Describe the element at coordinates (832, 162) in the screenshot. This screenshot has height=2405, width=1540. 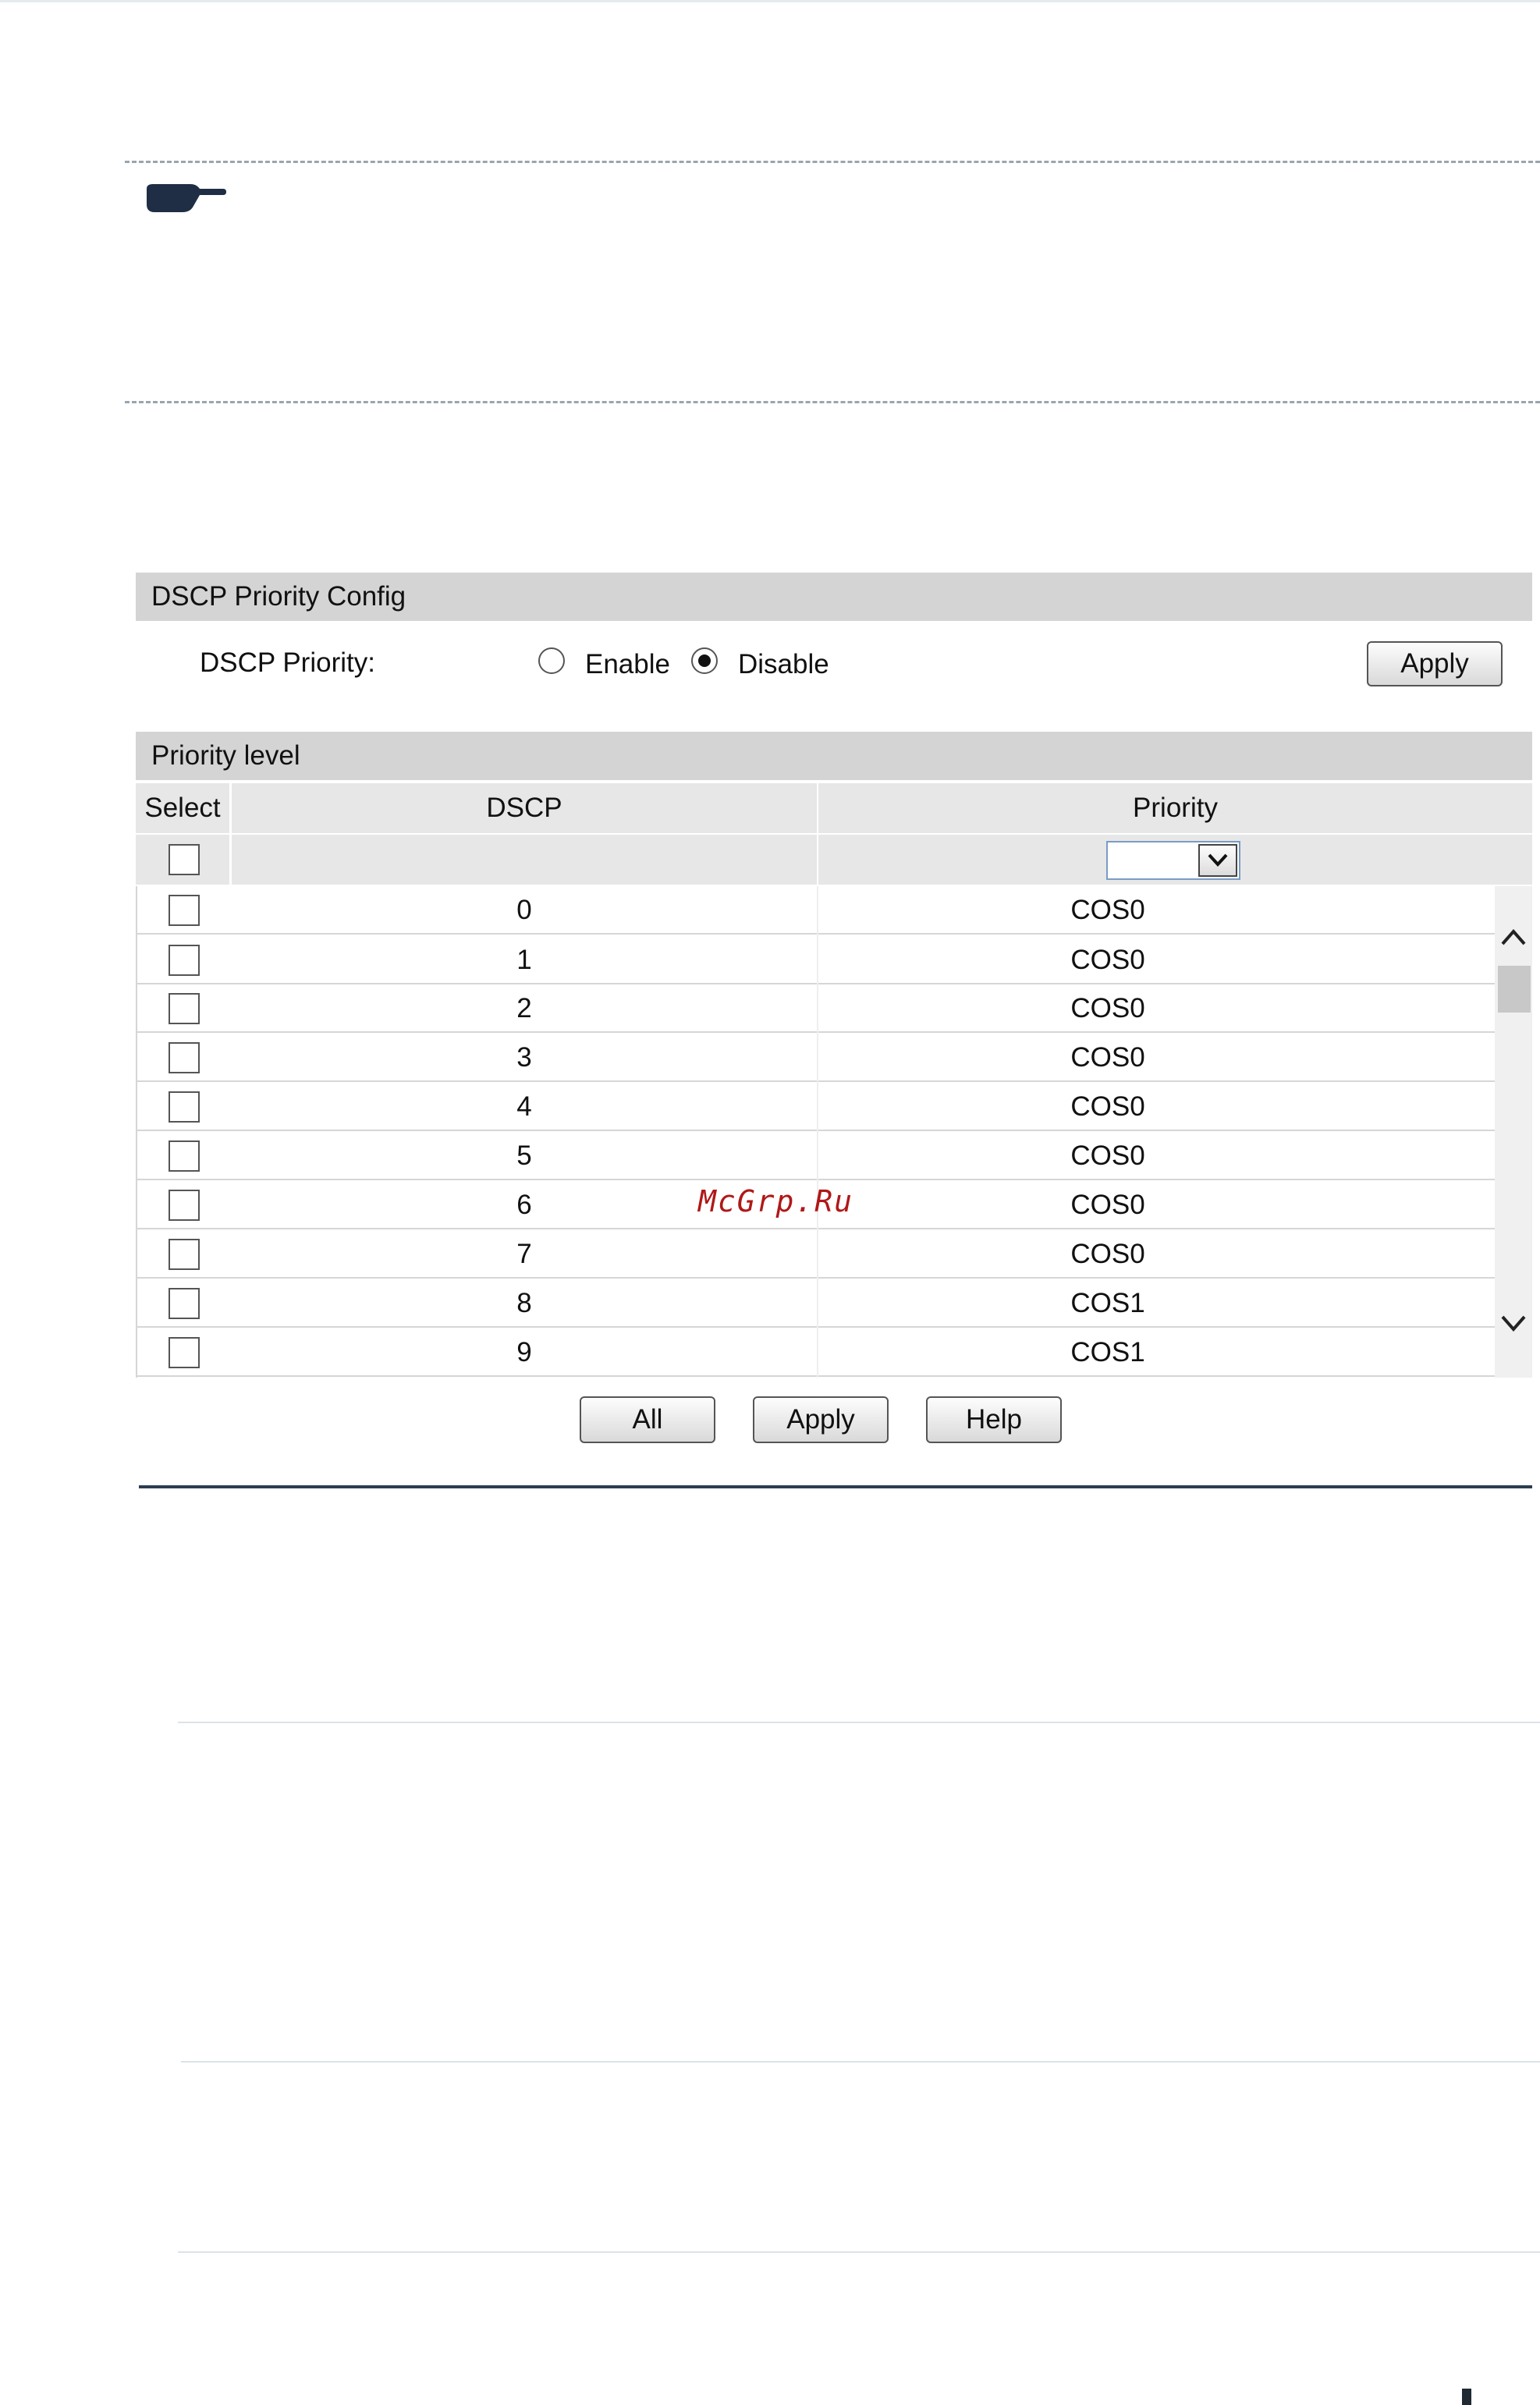
I see `note-top-divider` at that location.